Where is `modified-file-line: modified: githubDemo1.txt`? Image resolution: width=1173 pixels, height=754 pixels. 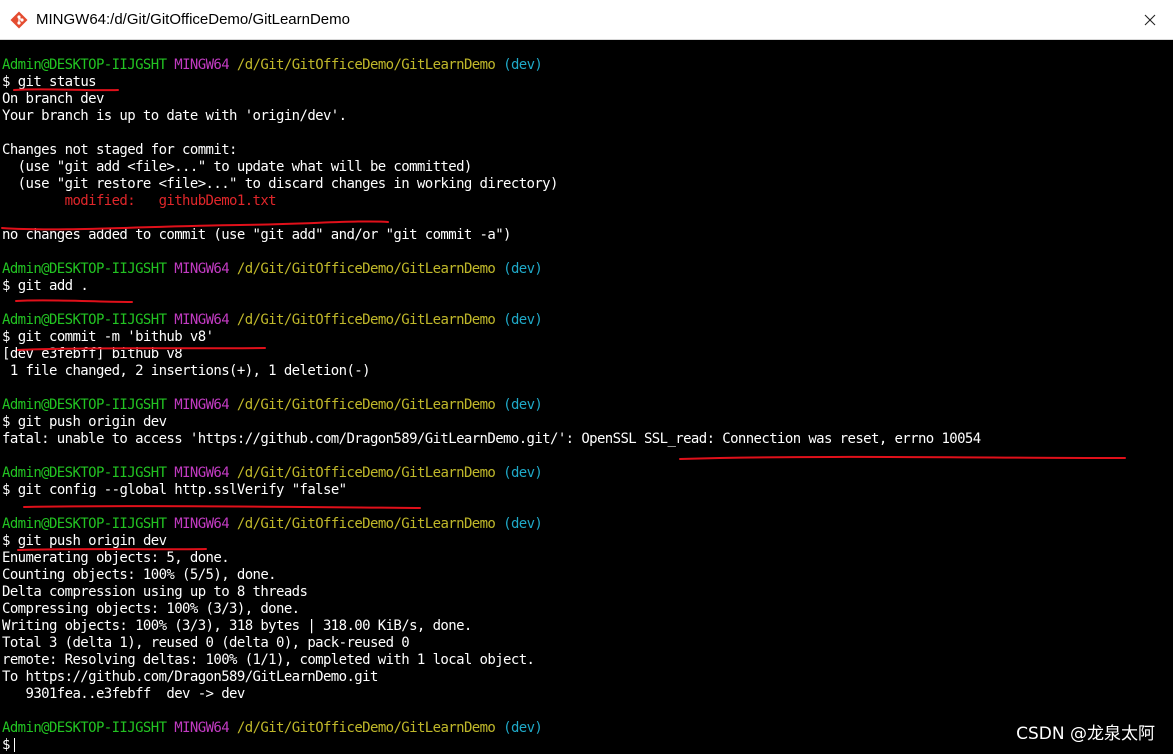
modified-file-line: modified: githubDemo1.txt is located at coordinates (139, 201).